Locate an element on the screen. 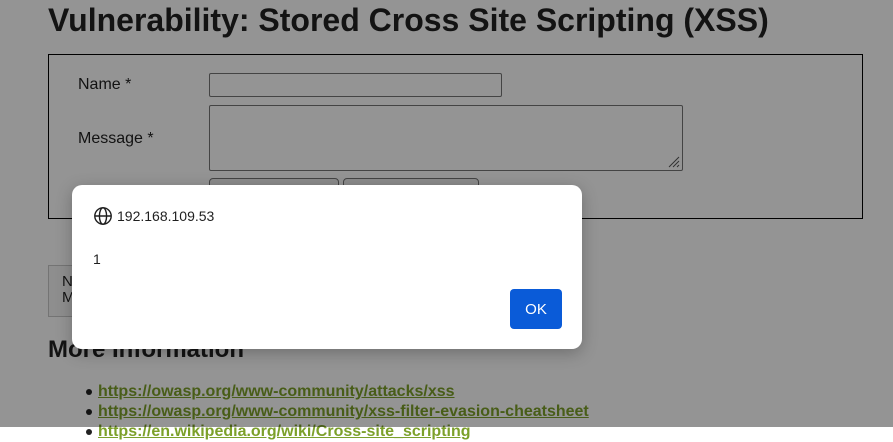 This screenshot has height=442, width=893. dialog-origin: 192.168.109.53 is located at coordinates (153, 216).